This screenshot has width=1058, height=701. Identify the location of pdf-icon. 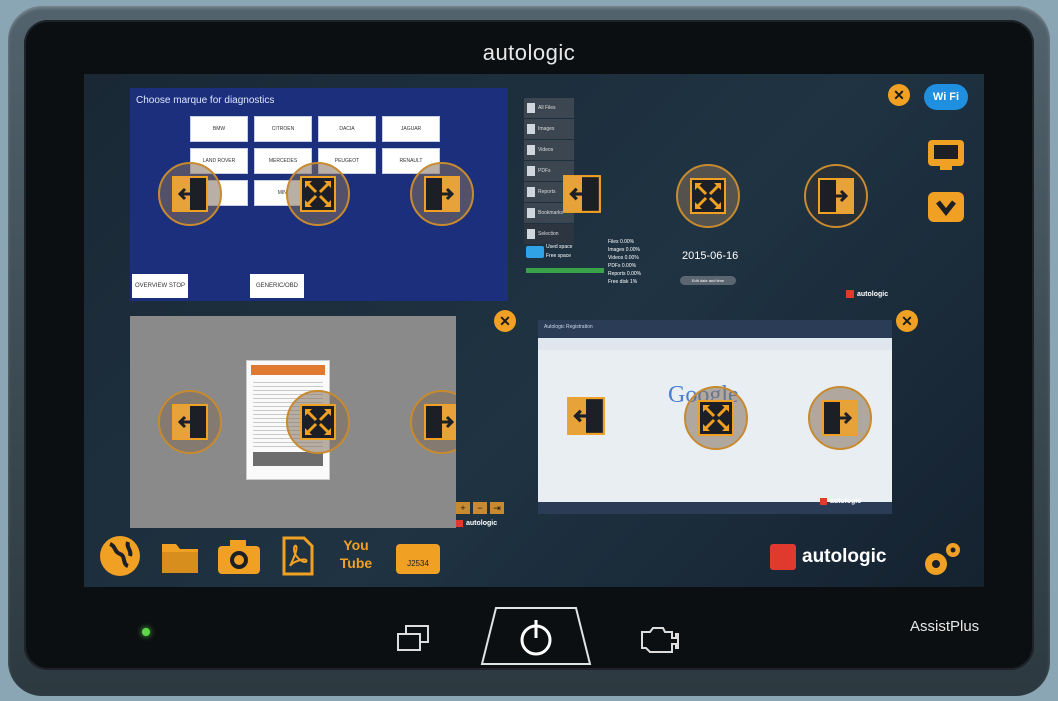
(298, 556).